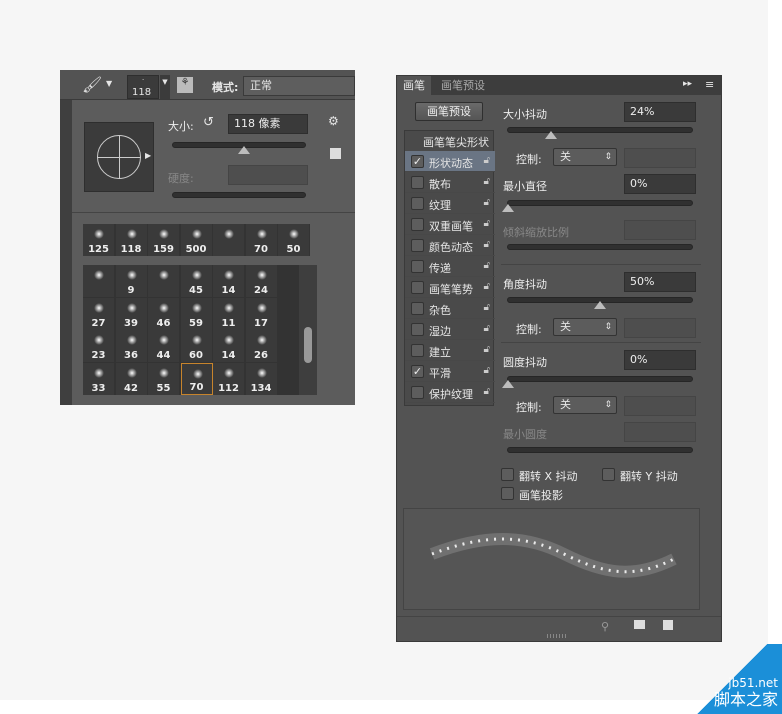 This screenshot has height=714, width=782. Describe the element at coordinates (268, 124) in the screenshot. I see `size-input: 118 像素` at that location.